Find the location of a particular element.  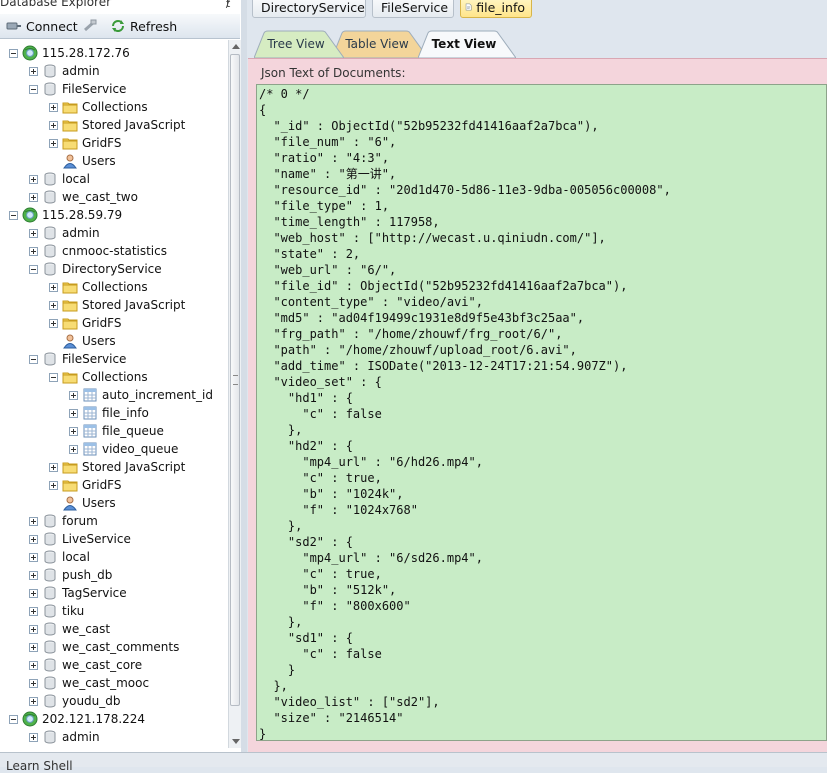

connect-button: Connect is located at coordinates (42, 26).